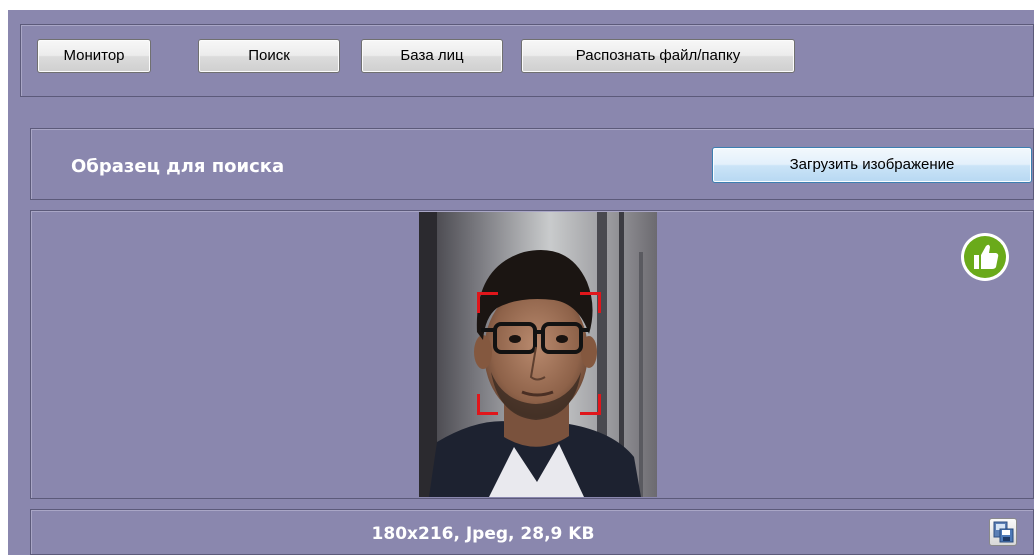 This screenshot has width=1034, height=555. I want to click on face-photo-image, so click(538, 354).